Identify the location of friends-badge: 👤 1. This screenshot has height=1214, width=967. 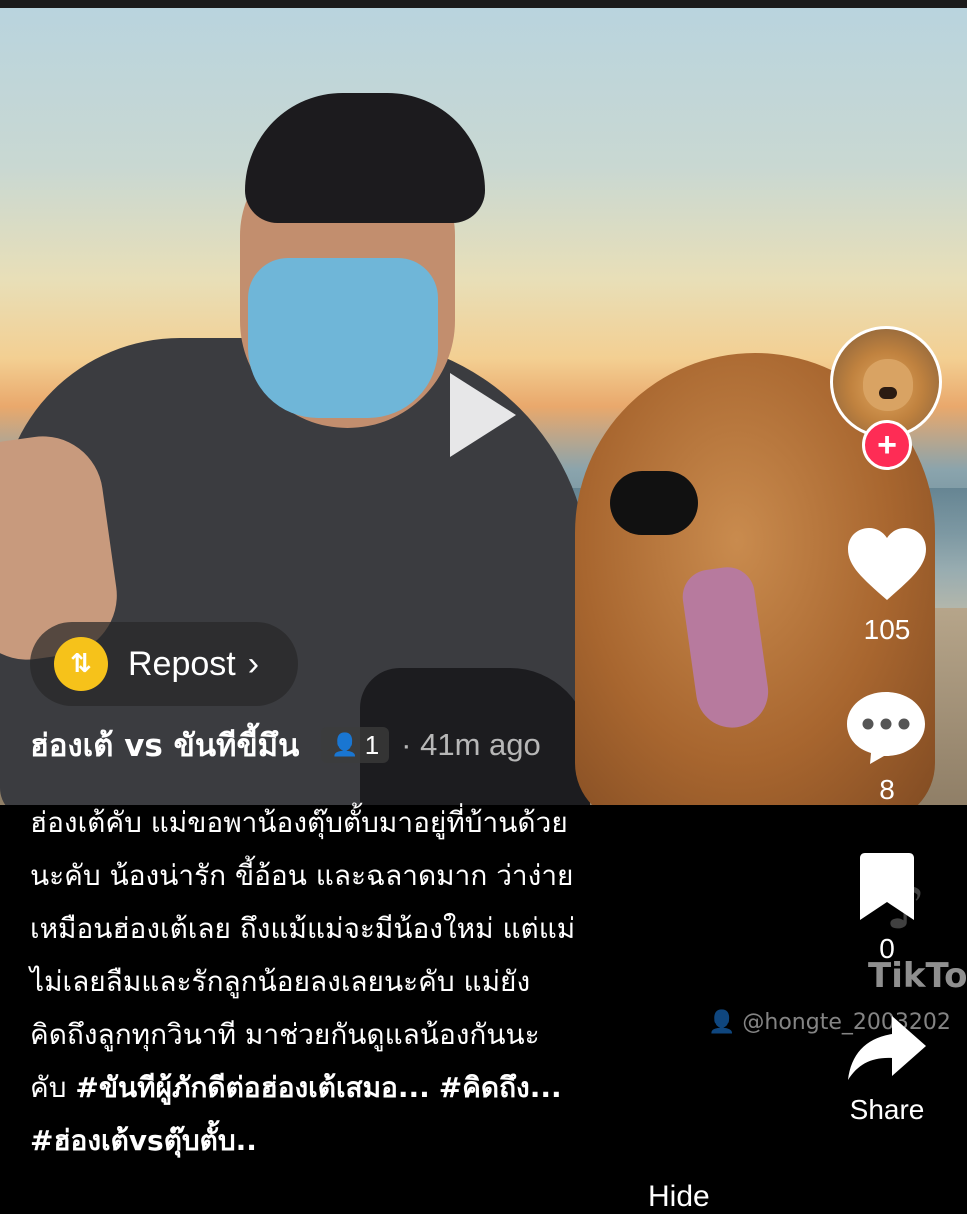
(355, 745).